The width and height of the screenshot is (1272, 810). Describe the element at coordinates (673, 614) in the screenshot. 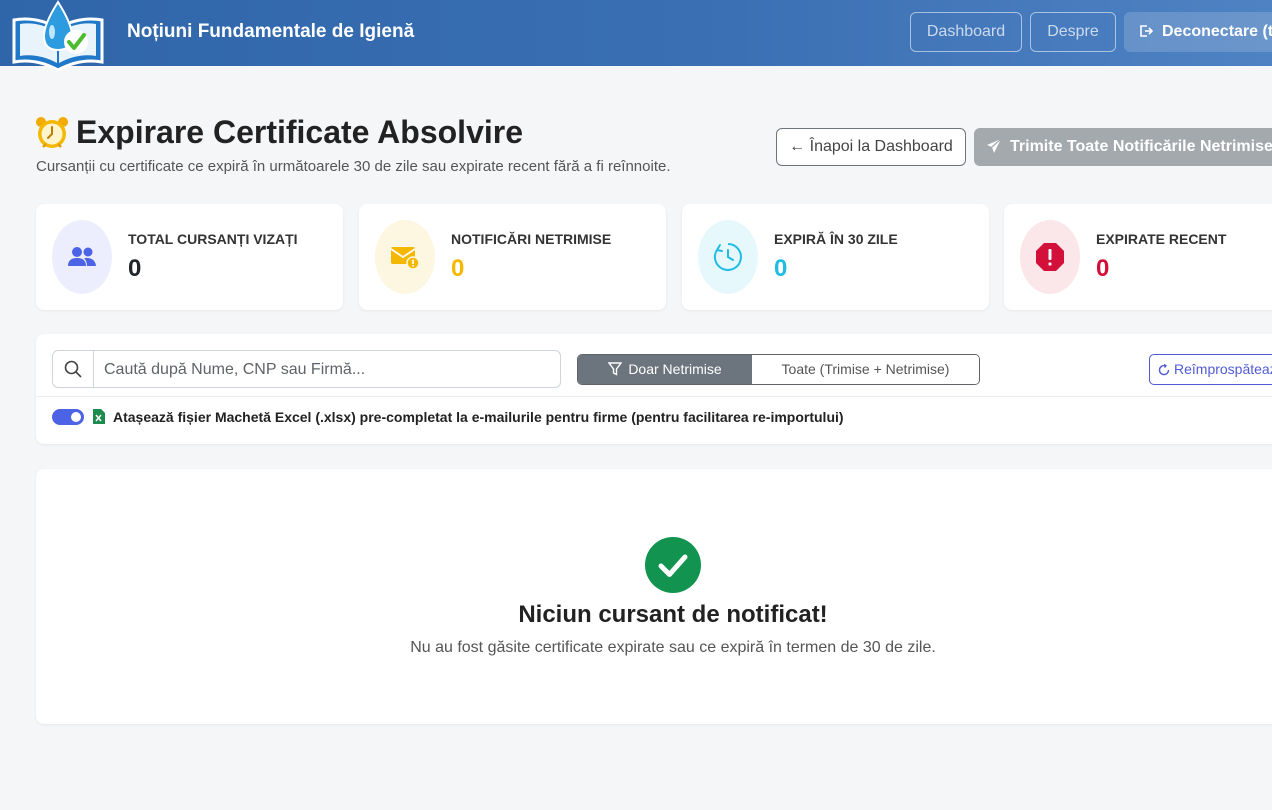

I see `empty-state-title: Niciun cursant de notificat!` at that location.